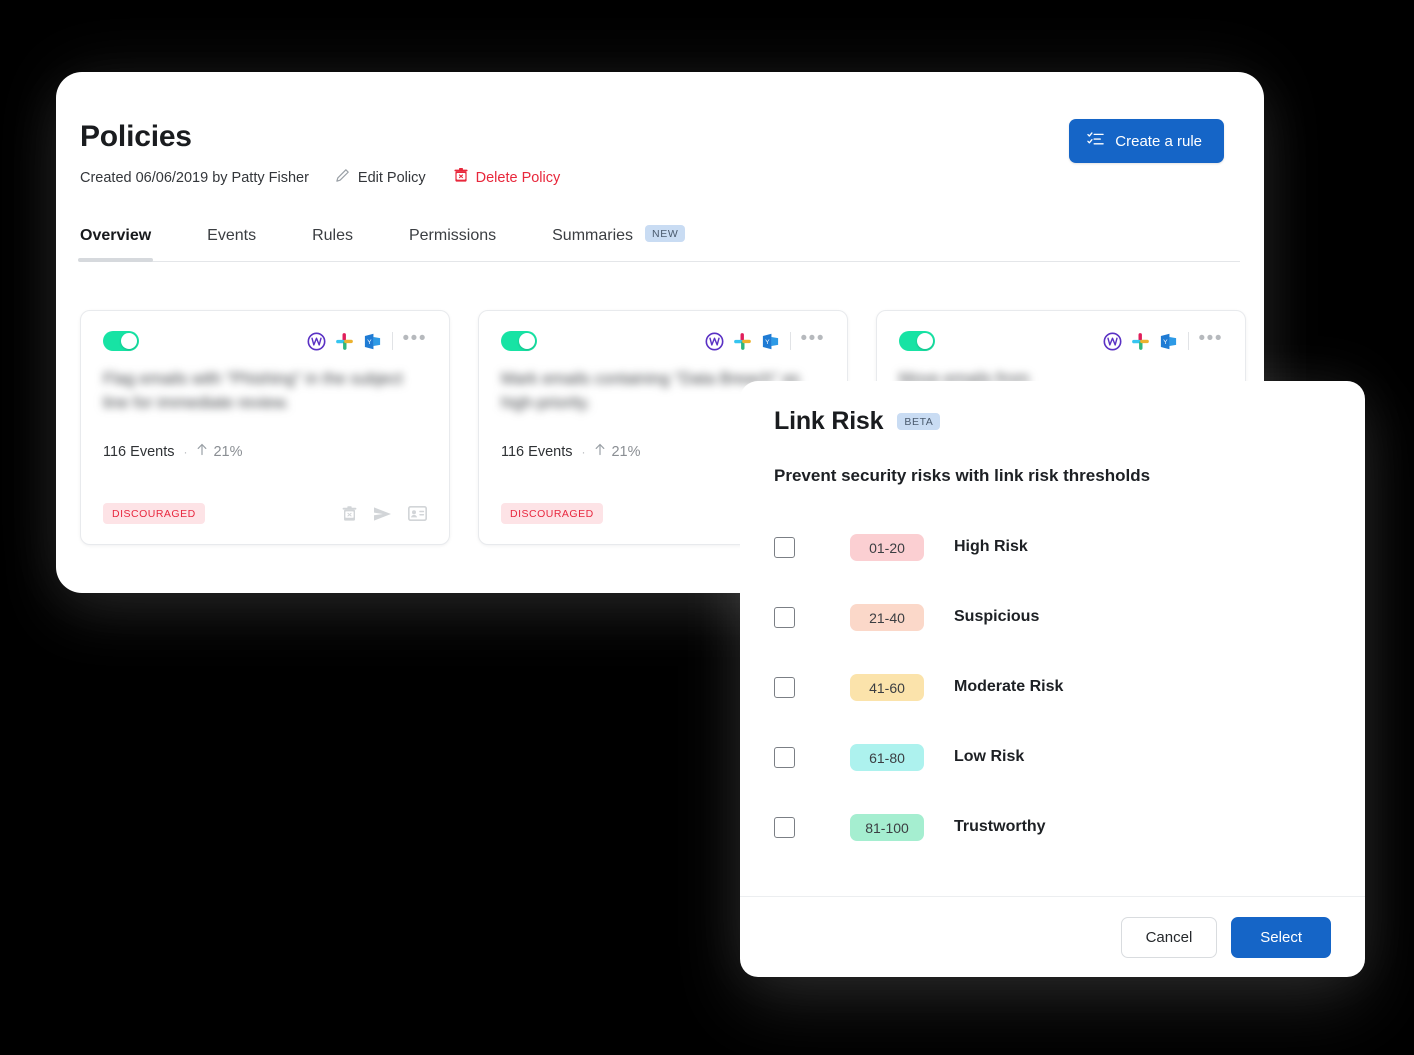 Image resolution: width=1414 pixels, height=1055 pixels. Describe the element at coordinates (116, 235) in the screenshot. I see `tab-label: Overview` at that location.